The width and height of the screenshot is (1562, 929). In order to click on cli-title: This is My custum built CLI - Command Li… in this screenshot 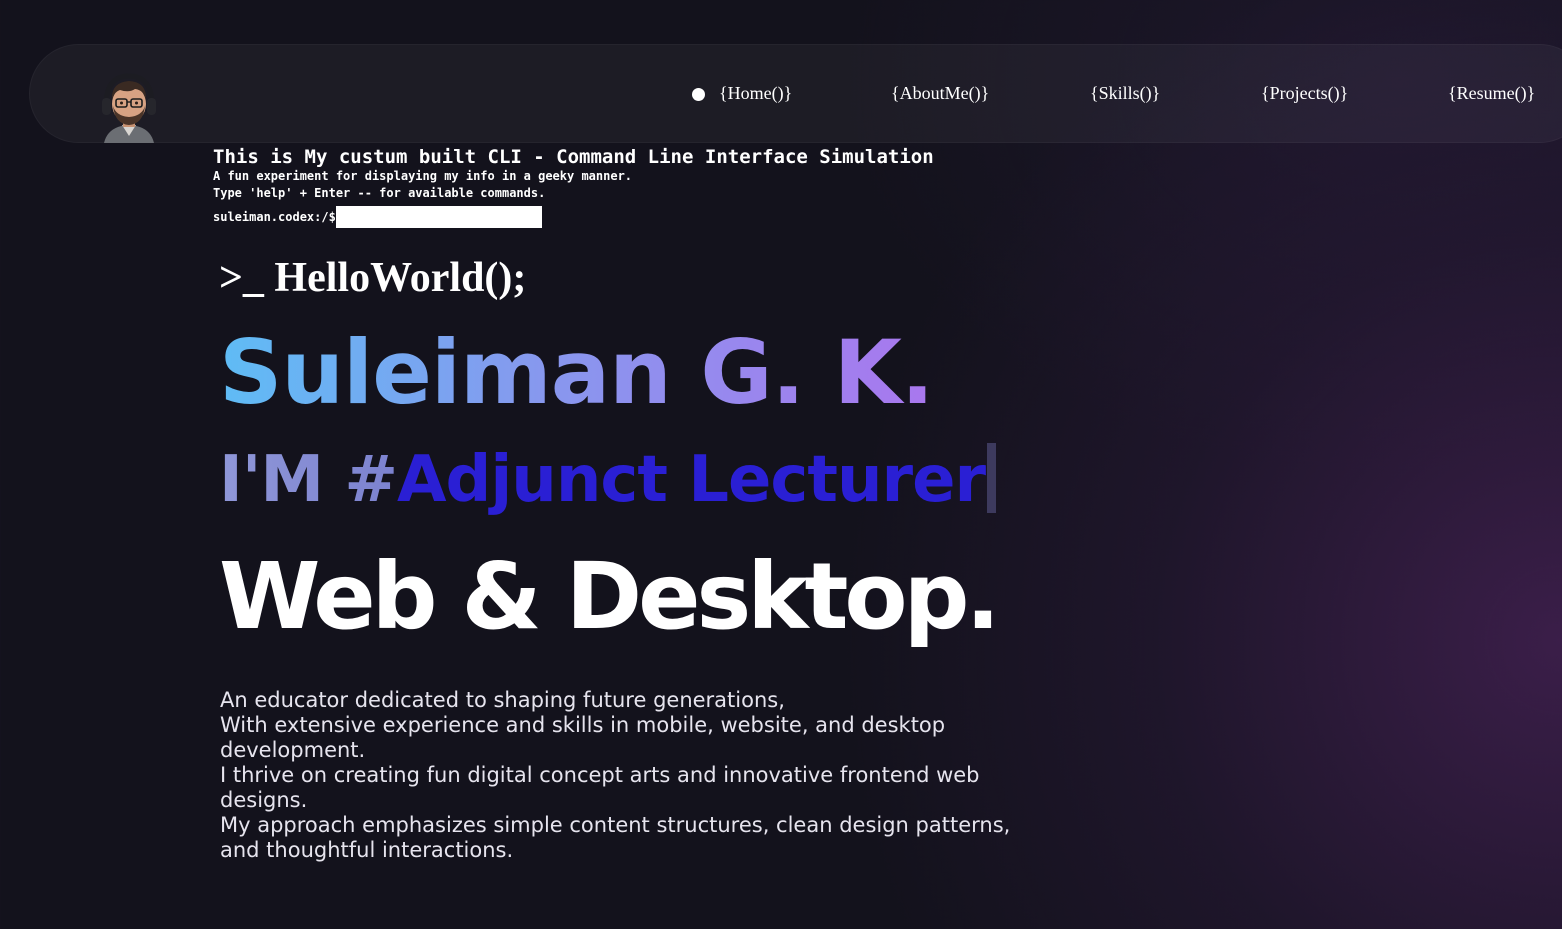, I will do `click(573, 157)`.